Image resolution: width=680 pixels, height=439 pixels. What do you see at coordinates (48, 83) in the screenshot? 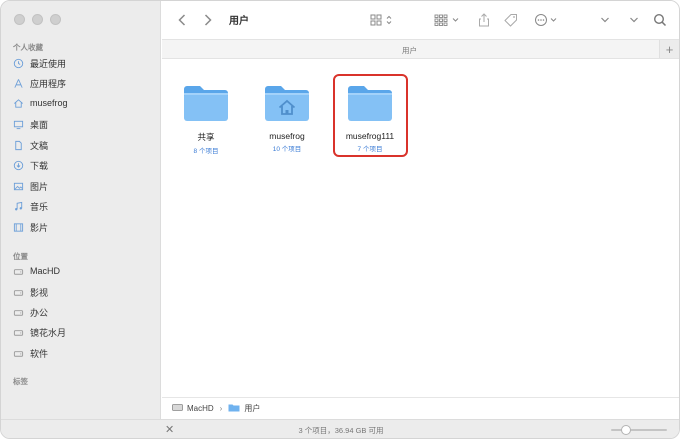
I see `sidebar-item-label: 应用程序` at bounding box center [48, 83].